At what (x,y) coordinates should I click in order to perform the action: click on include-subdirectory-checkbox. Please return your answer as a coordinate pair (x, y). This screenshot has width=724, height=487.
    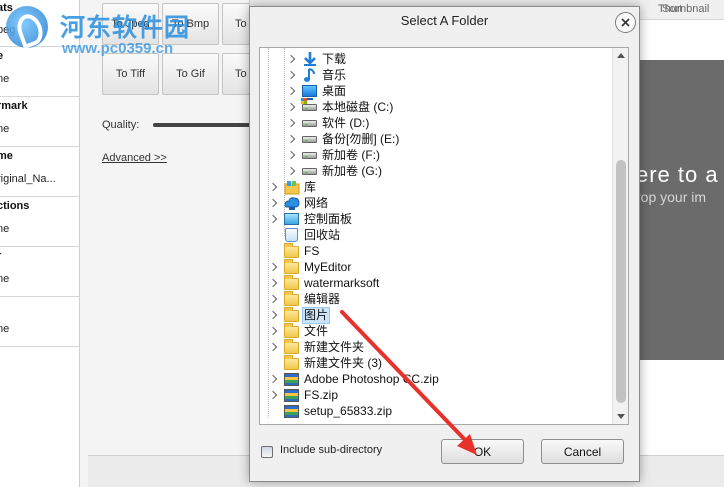
    Looking at the image, I should click on (267, 452).